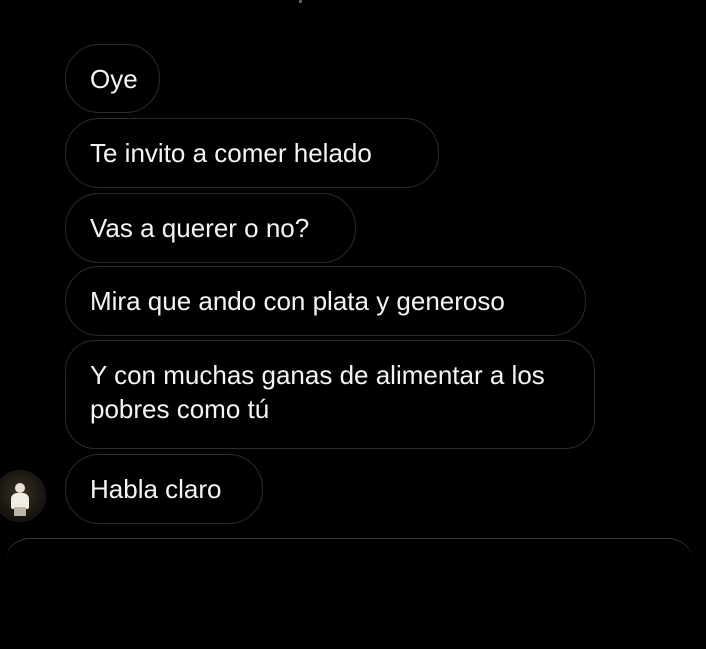  What do you see at coordinates (200, 228) in the screenshot?
I see `message-text: Vas a querer o no?` at bounding box center [200, 228].